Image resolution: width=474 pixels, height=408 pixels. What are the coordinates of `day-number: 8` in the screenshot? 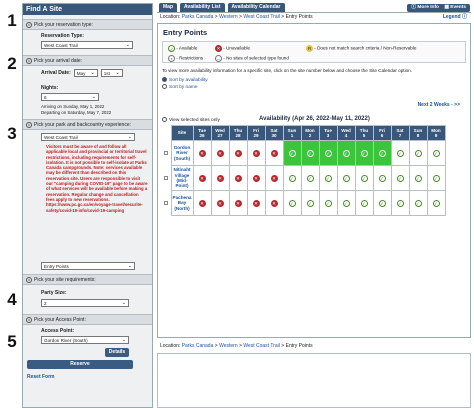 It's located at (418, 135).